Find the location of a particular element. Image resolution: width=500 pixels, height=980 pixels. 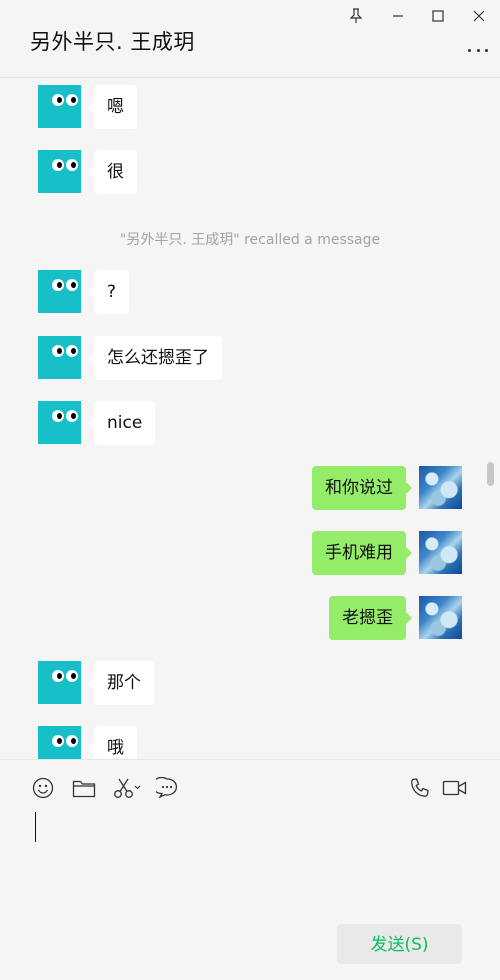

message-item: 那个 is located at coordinates (250, 683).